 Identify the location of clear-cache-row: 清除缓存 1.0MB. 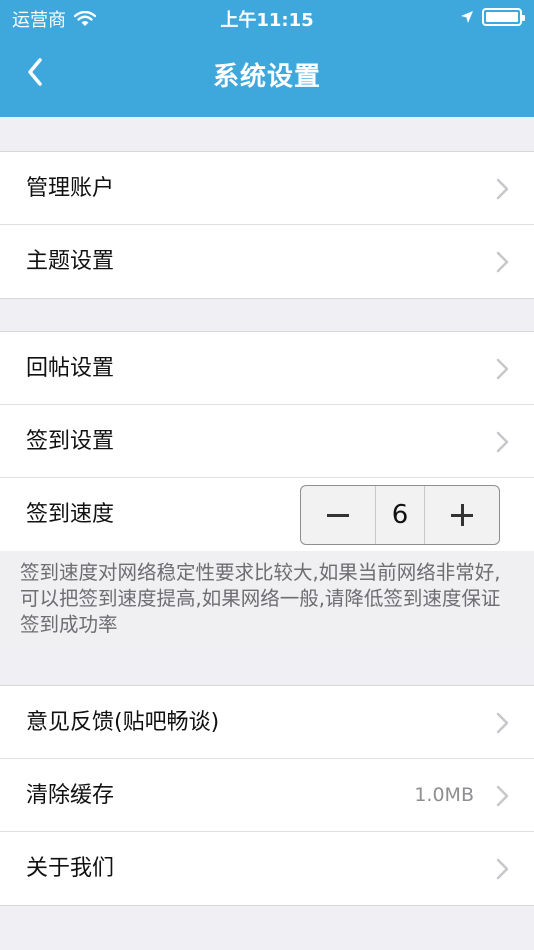
(267, 795).